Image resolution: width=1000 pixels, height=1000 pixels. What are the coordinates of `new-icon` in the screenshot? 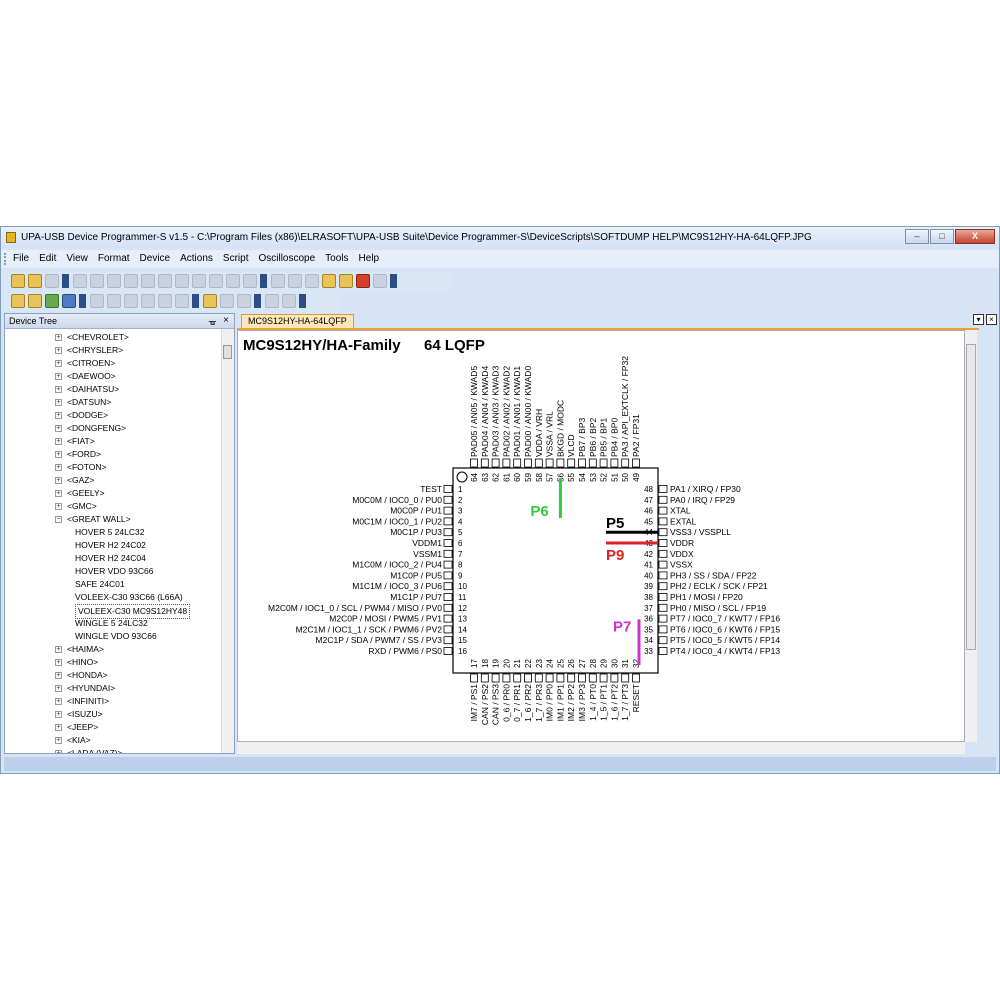 It's located at (18, 281).